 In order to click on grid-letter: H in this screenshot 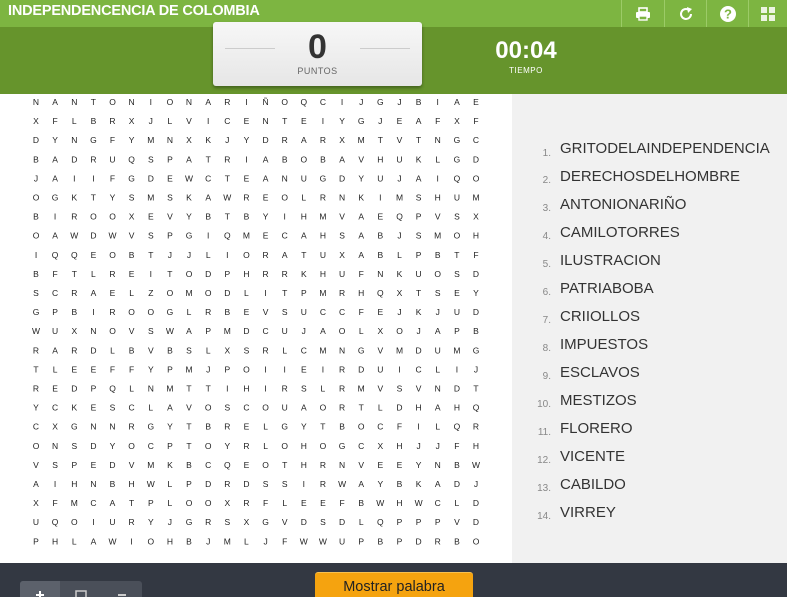, I will do `click(132, 484)`.